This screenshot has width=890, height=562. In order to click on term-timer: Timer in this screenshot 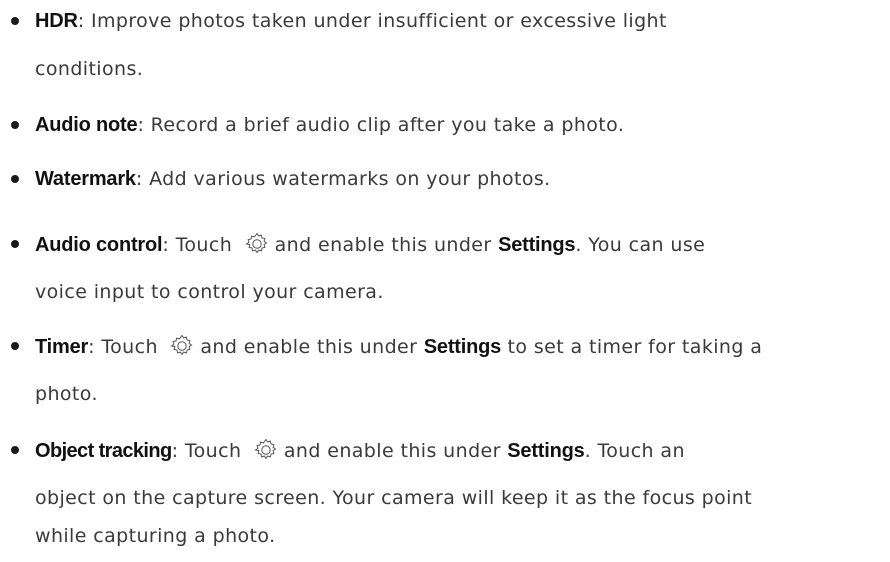, I will do `click(62, 347)`.